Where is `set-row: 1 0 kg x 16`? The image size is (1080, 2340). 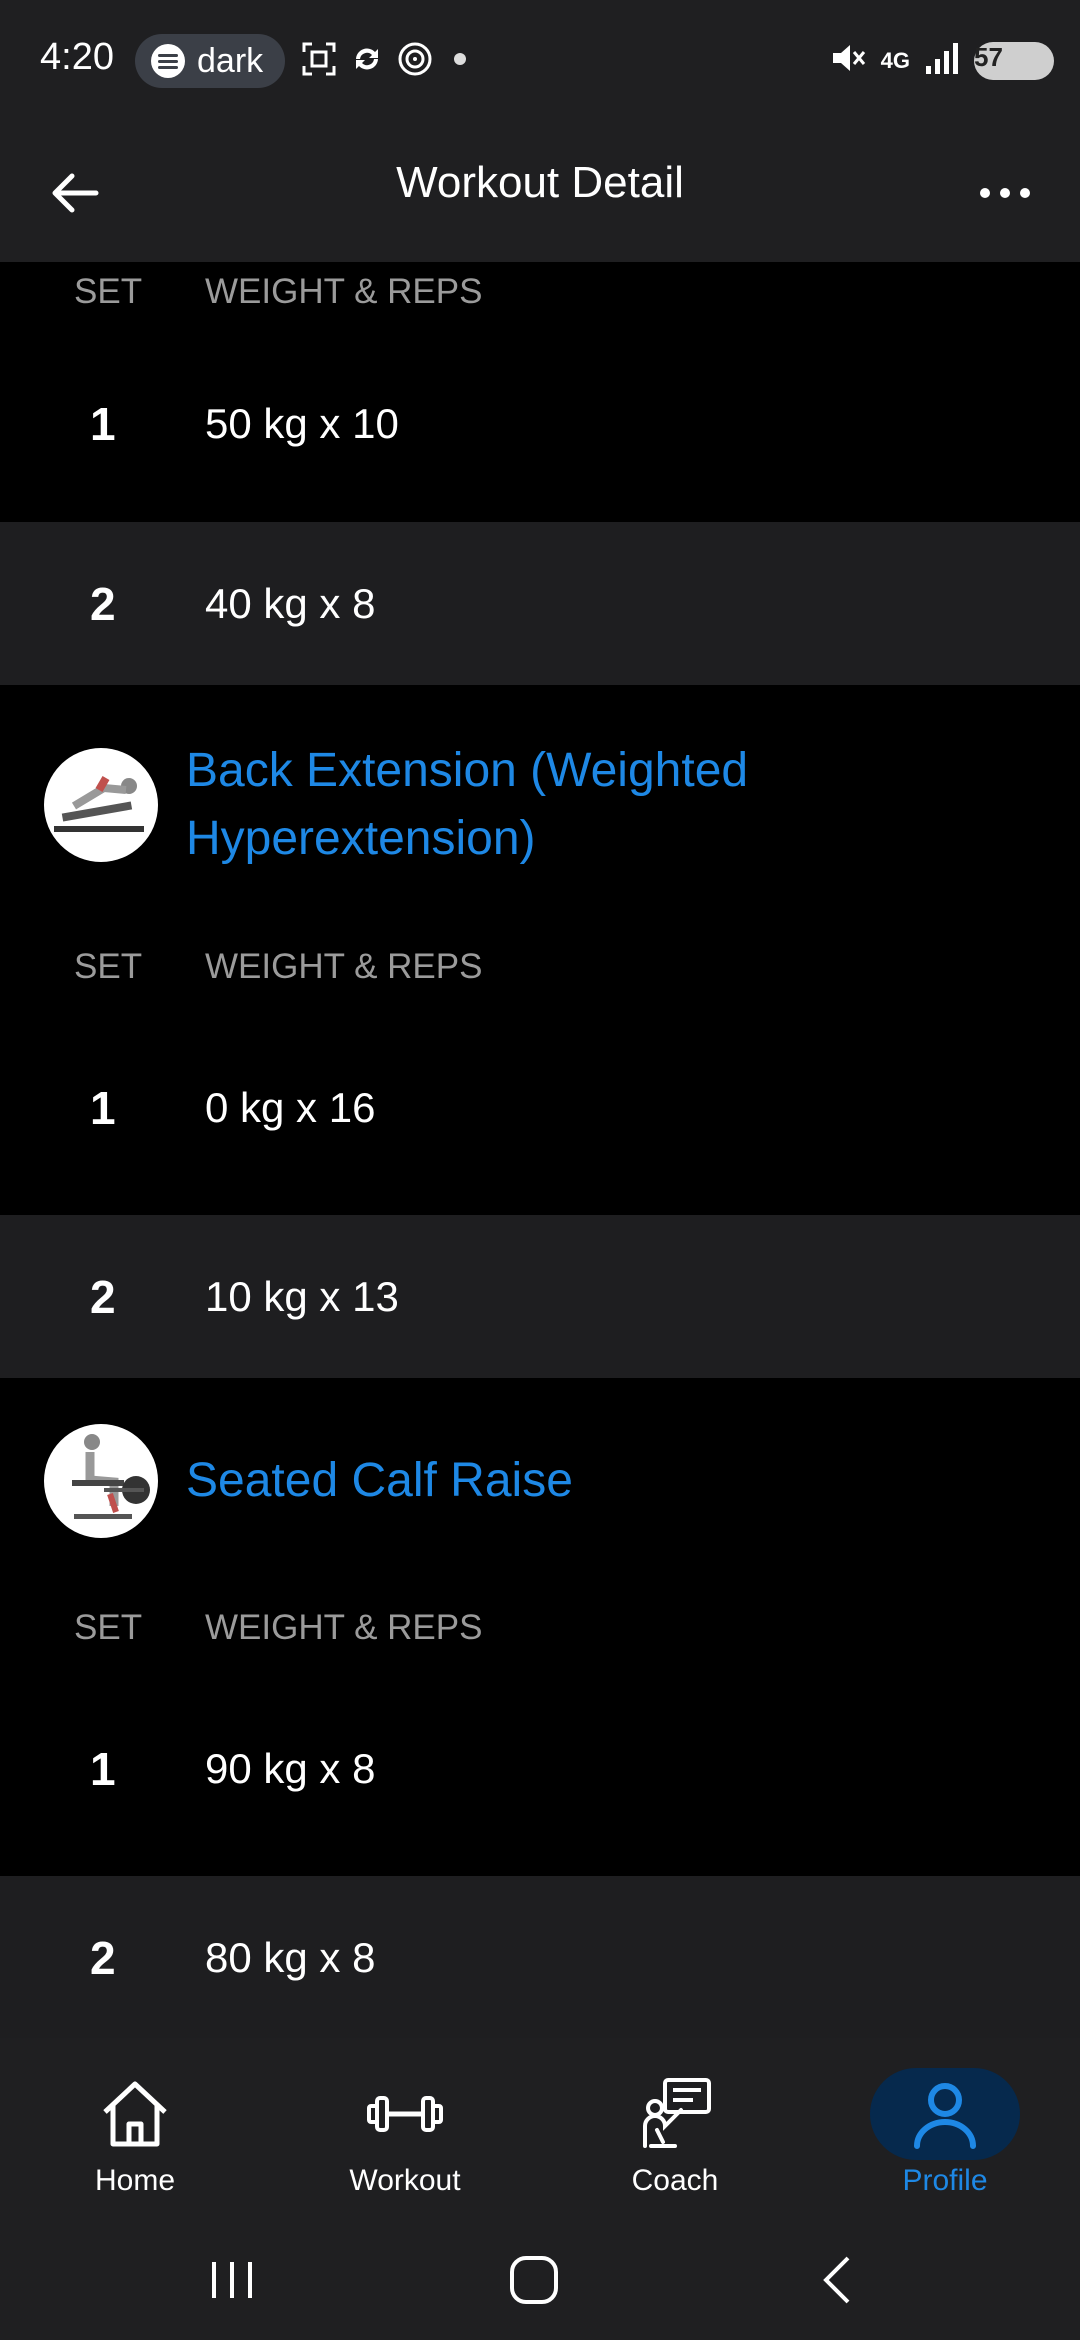 set-row: 1 0 kg x 16 is located at coordinates (540, 1108).